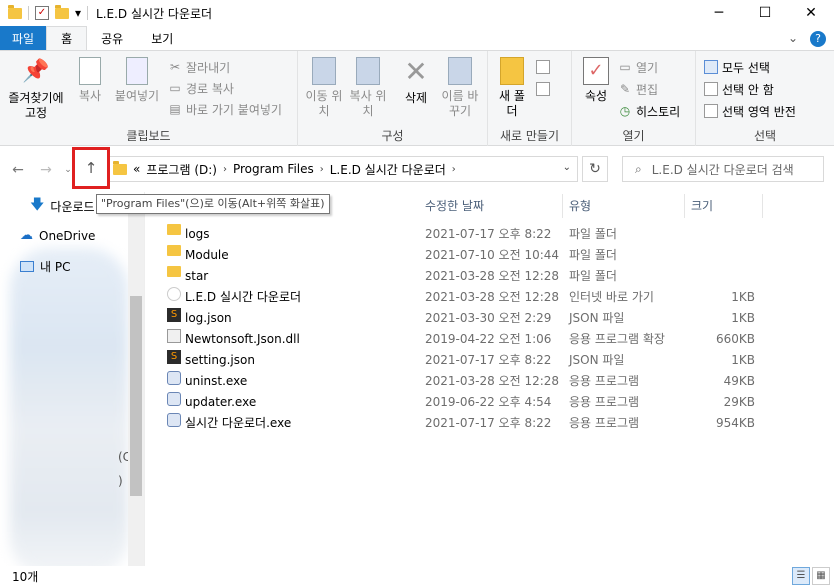 The width and height of the screenshot is (834, 586). Describe the element at coordinates (617, 339) in the screenshot. I see `file-type: 응용 프로그램 확장` at that location.